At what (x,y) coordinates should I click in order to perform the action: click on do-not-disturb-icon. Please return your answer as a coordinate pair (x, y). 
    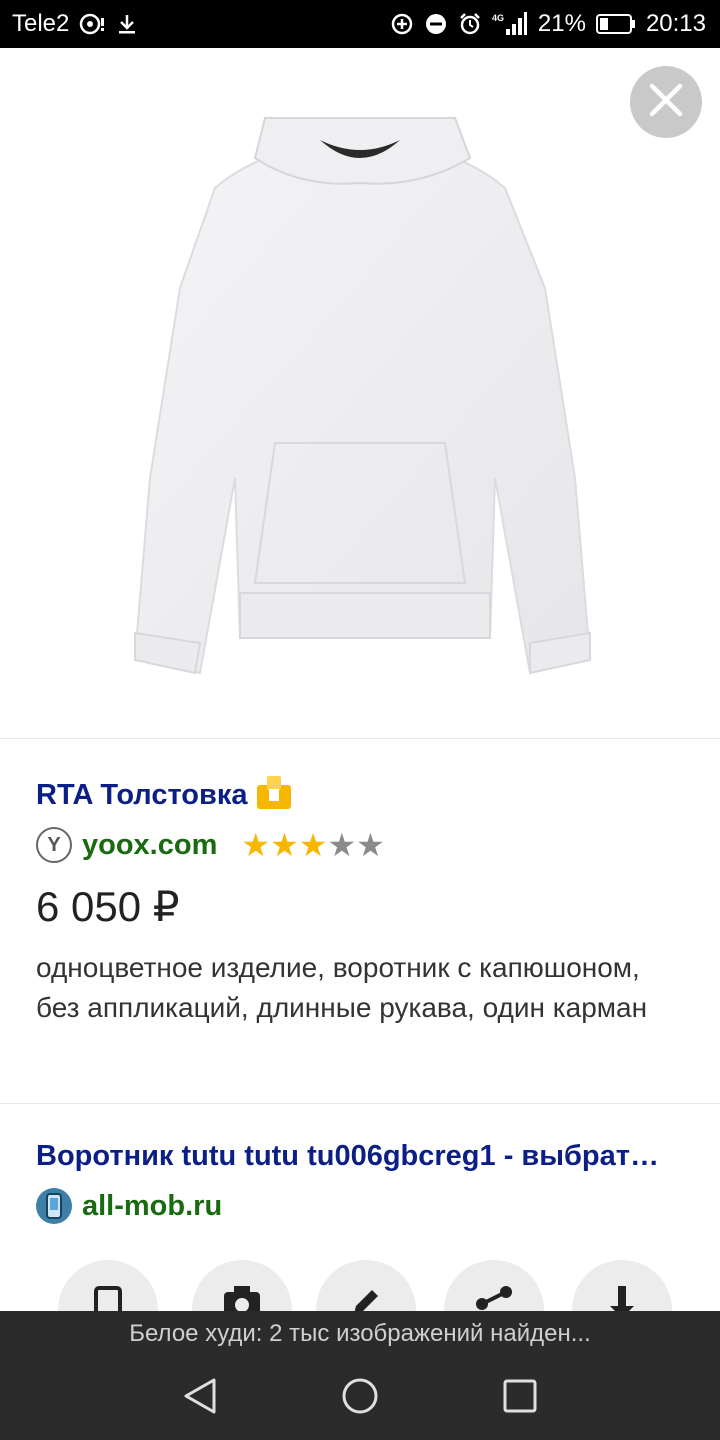
    Looking at the image, I should click on (436, 24).